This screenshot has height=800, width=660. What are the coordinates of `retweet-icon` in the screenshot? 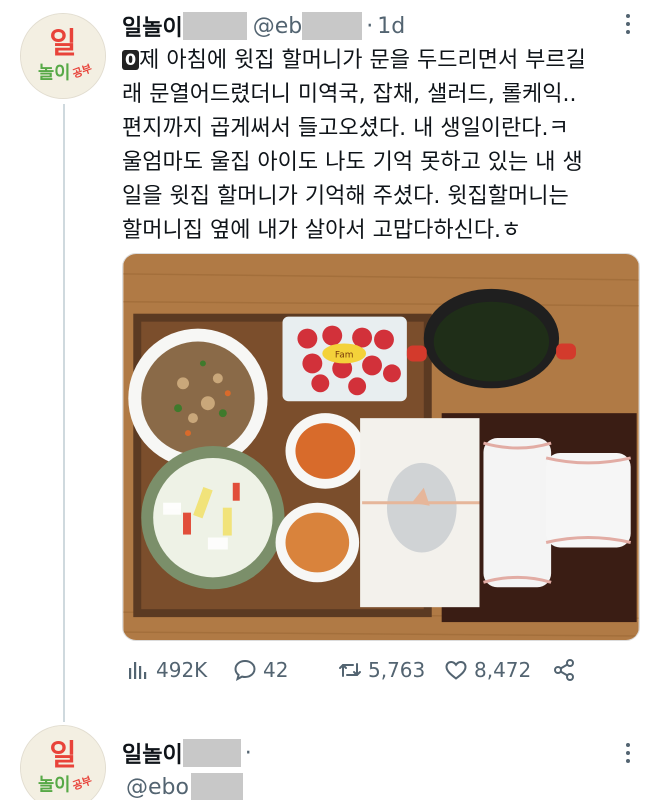 It's located at (350, 670).